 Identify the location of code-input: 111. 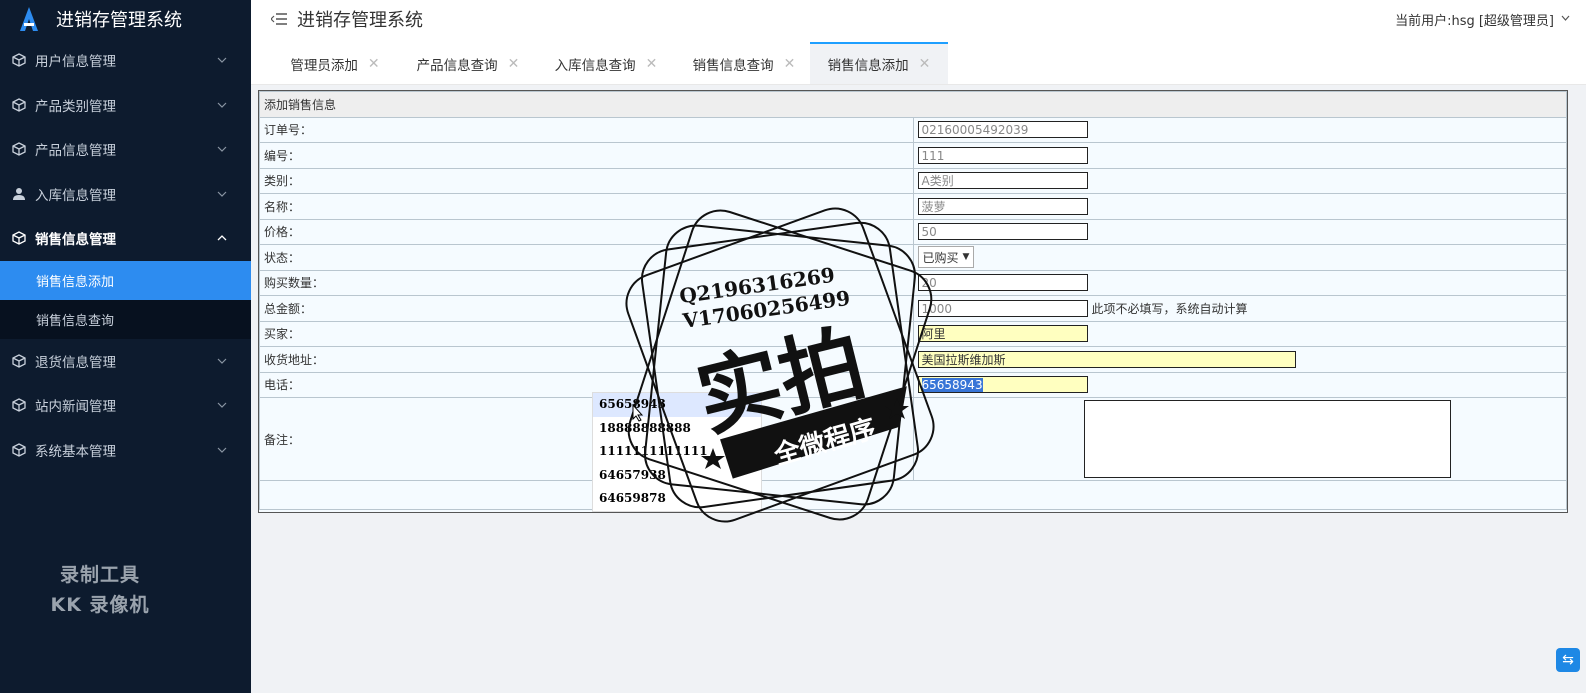
(1002, 155).